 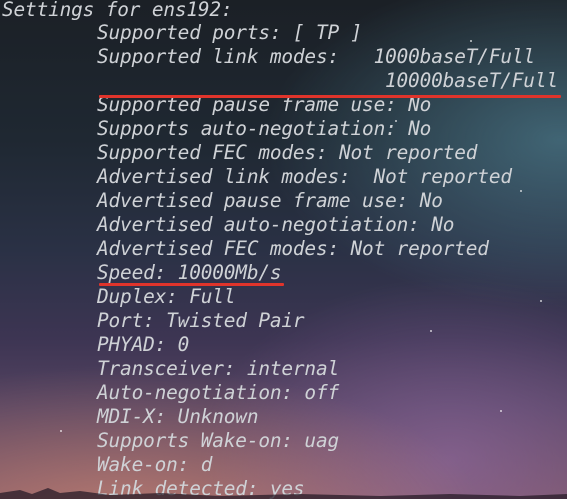 What do you see at coordinates (276, 224) in the screenshot?
I see `terminal-line-advertised-autoneg: Advertised auto-negotiation: No` at bounding box center [276, 224].